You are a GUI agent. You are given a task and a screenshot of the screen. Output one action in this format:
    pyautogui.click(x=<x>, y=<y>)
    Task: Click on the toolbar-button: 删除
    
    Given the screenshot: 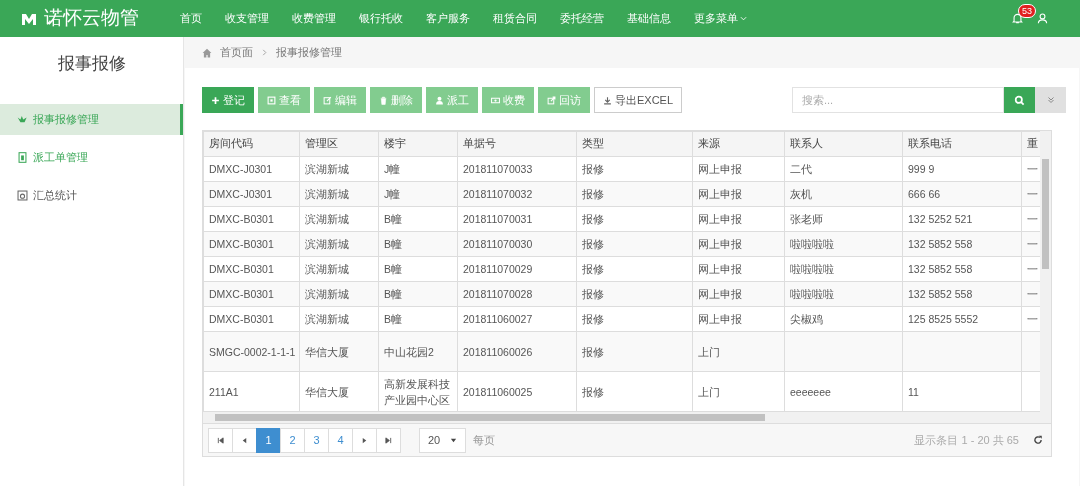 What is the action you would take?
    pyautogui.click(x=396, y=100)
    